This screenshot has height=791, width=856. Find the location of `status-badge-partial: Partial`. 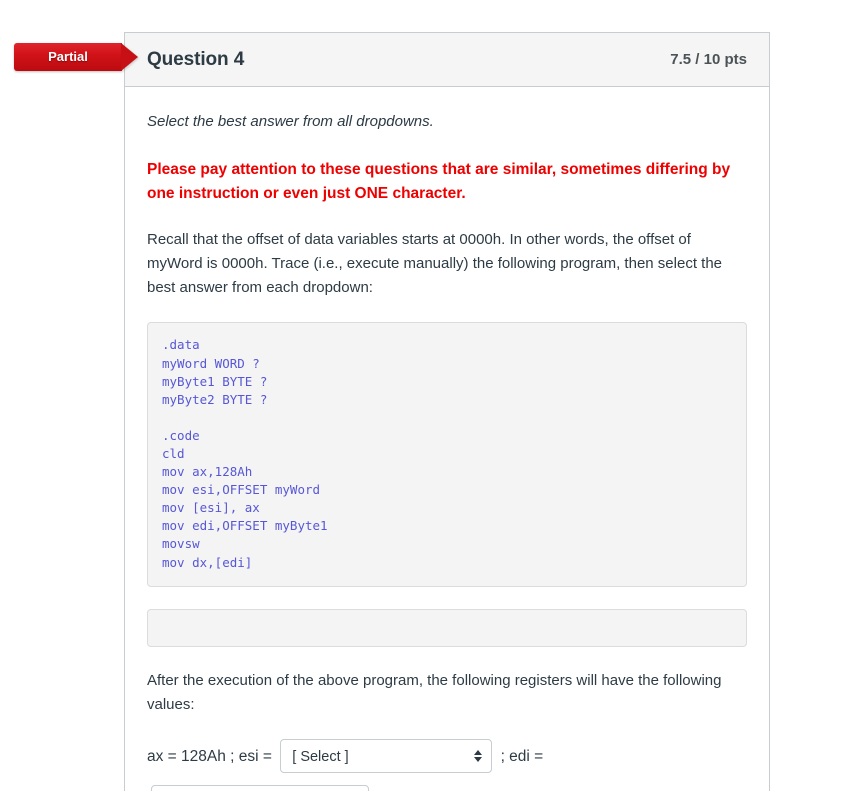

status-badge-partial: Partial is located at coordinates (76, 57).